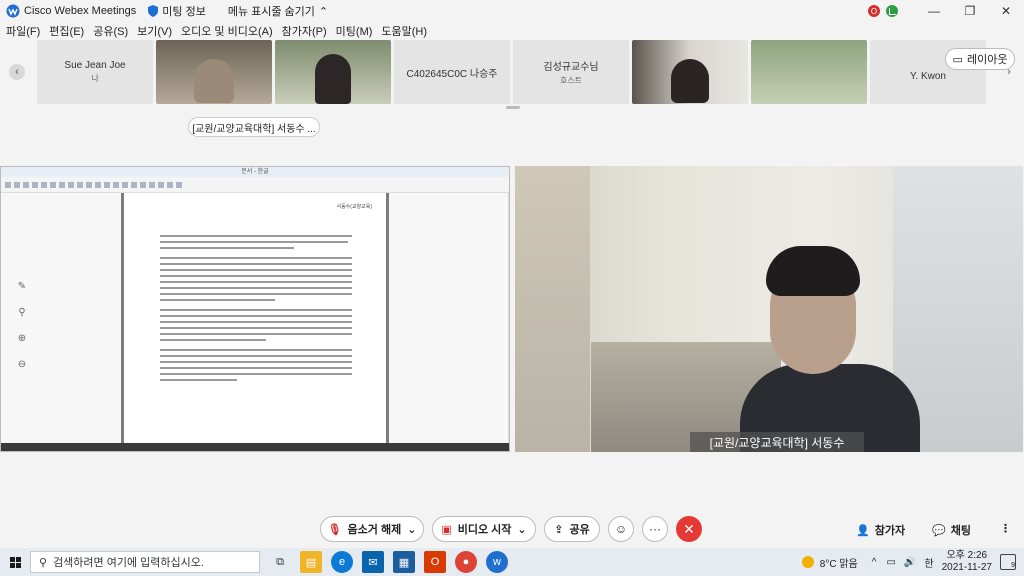  Describe the element at coordinates (890, 562) in the screenshot. I see `network-icon: ▭` at that location.